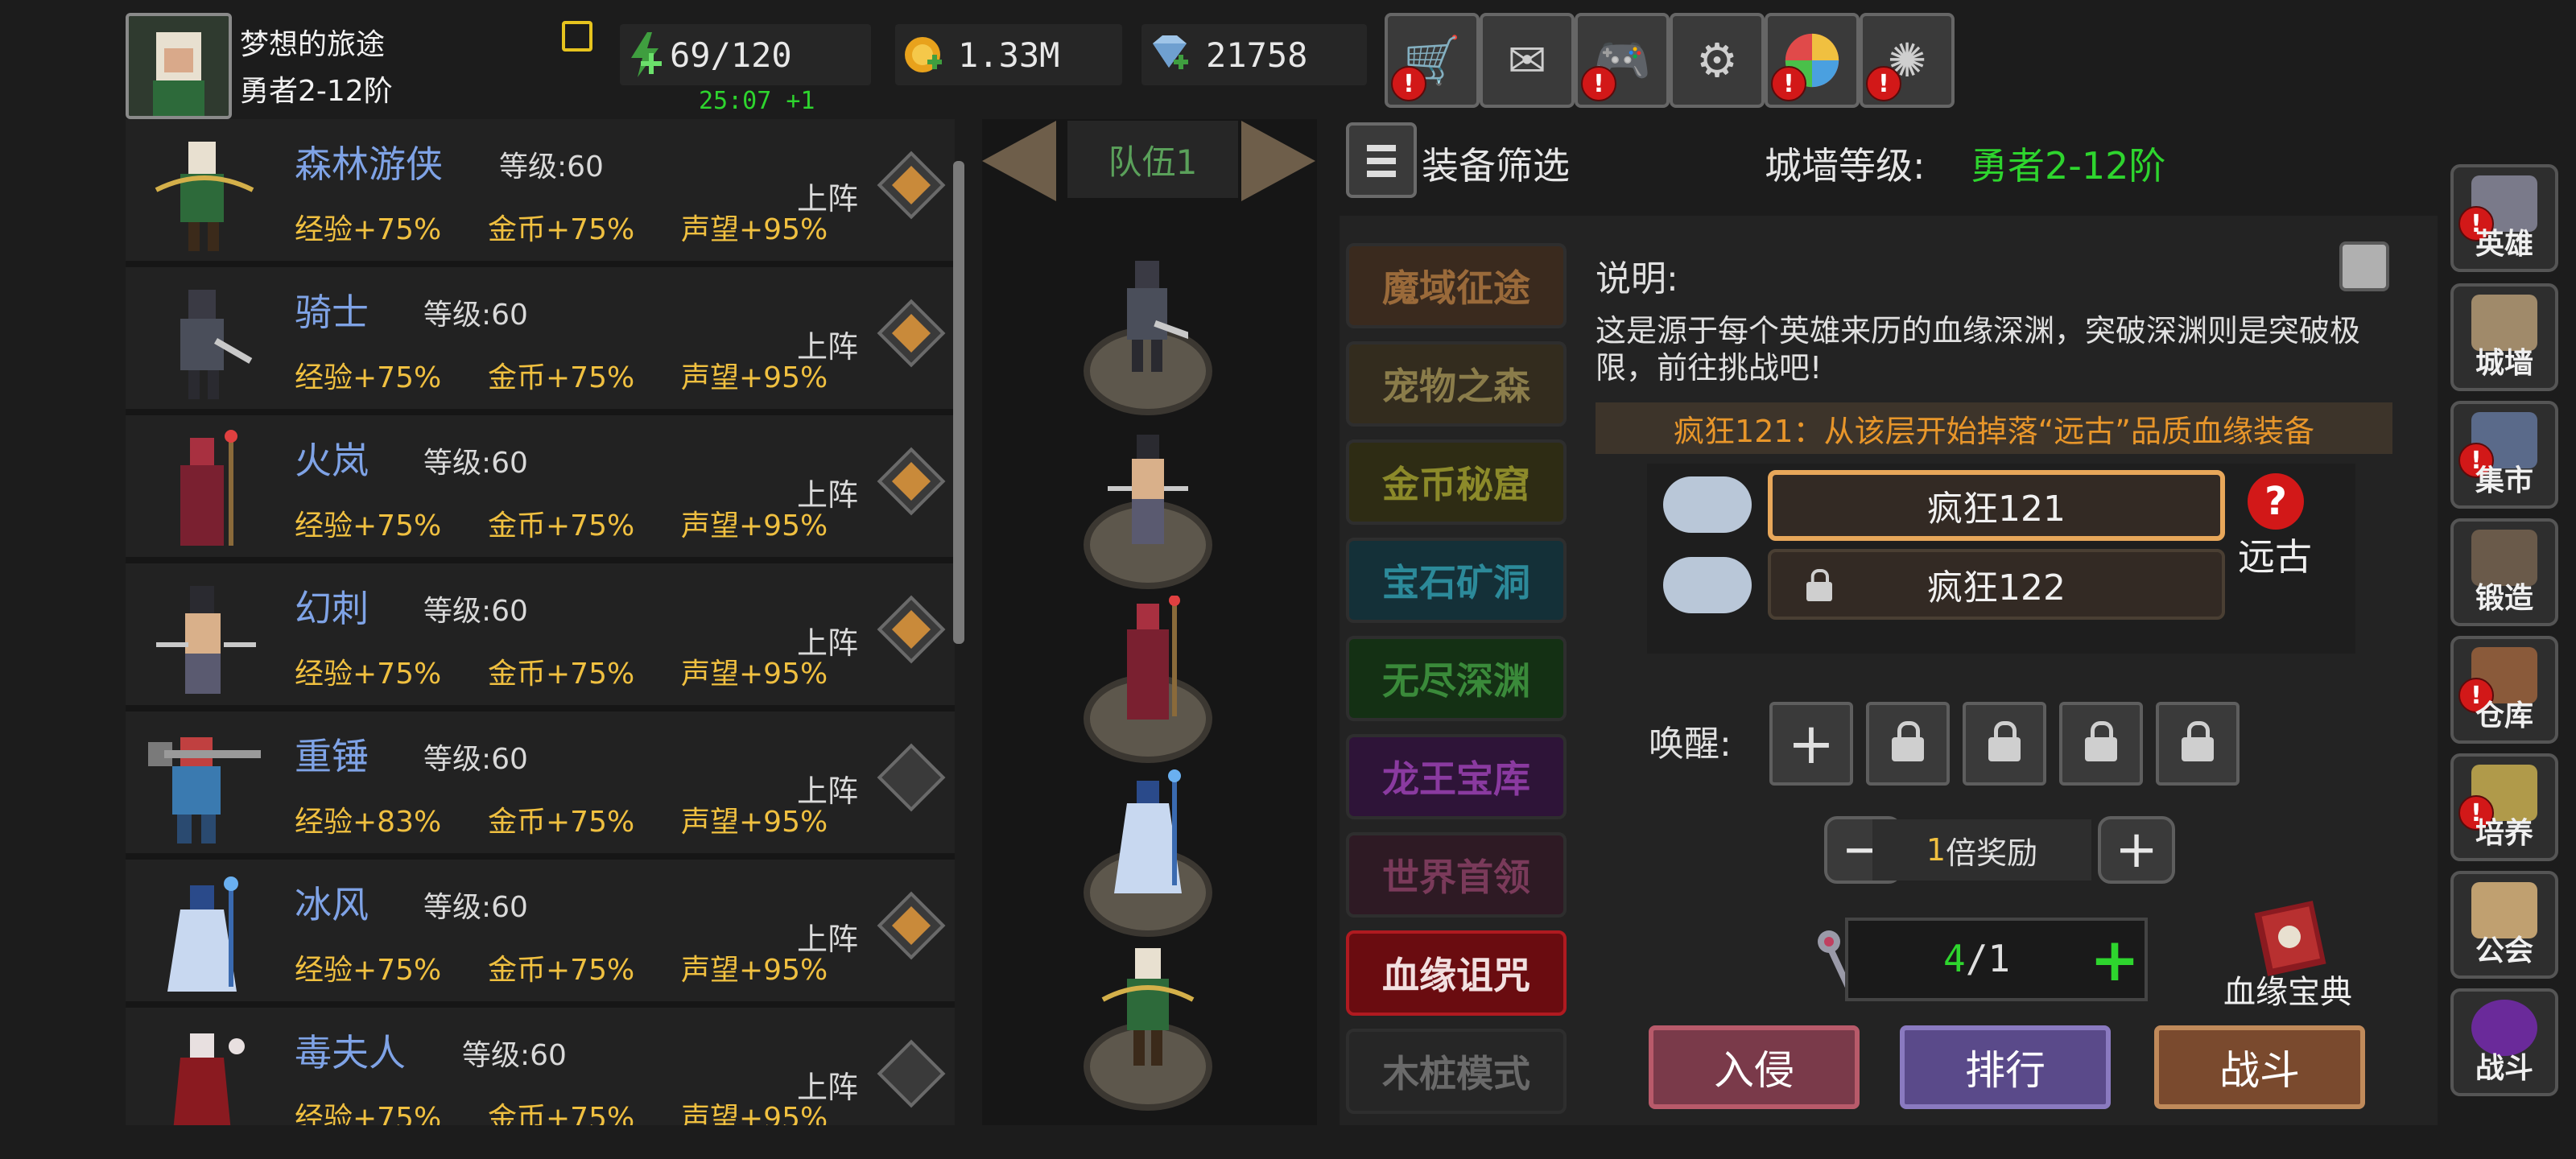 This screenshot has width=2576, height=1159. Describe the element at coordinates (1456, 482) in the screenshot. I see `category-gold-cave: 金币秘窟` at that location.